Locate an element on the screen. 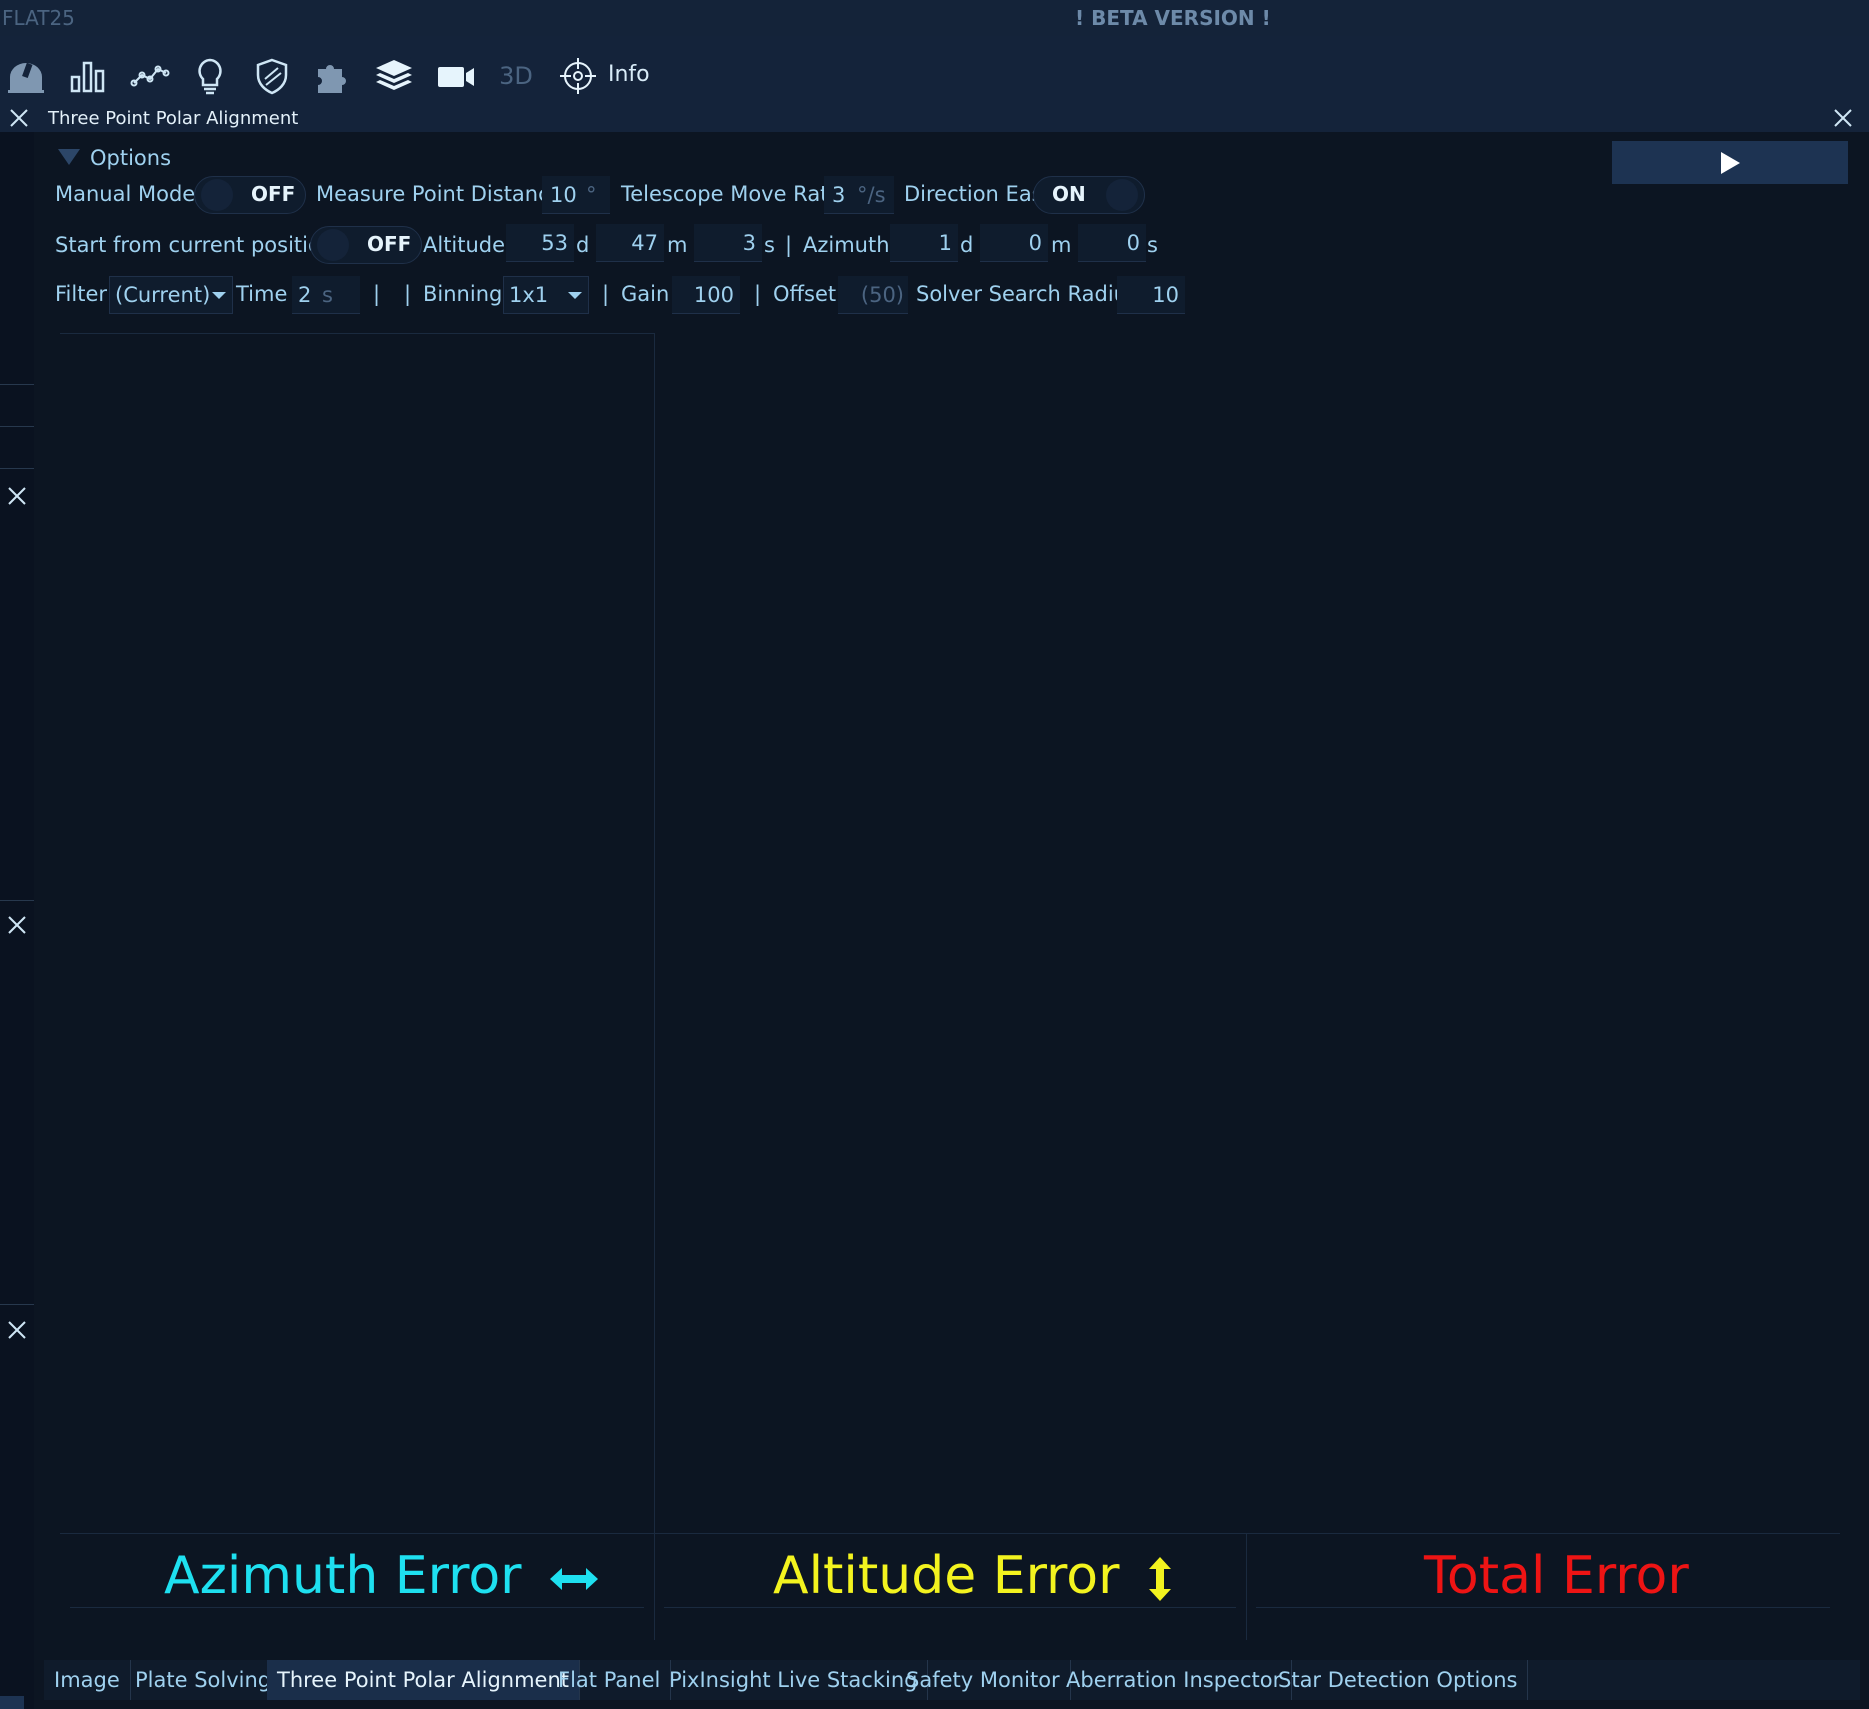  altitude-degrees-value: 53 is located at coordinates (554, 243).